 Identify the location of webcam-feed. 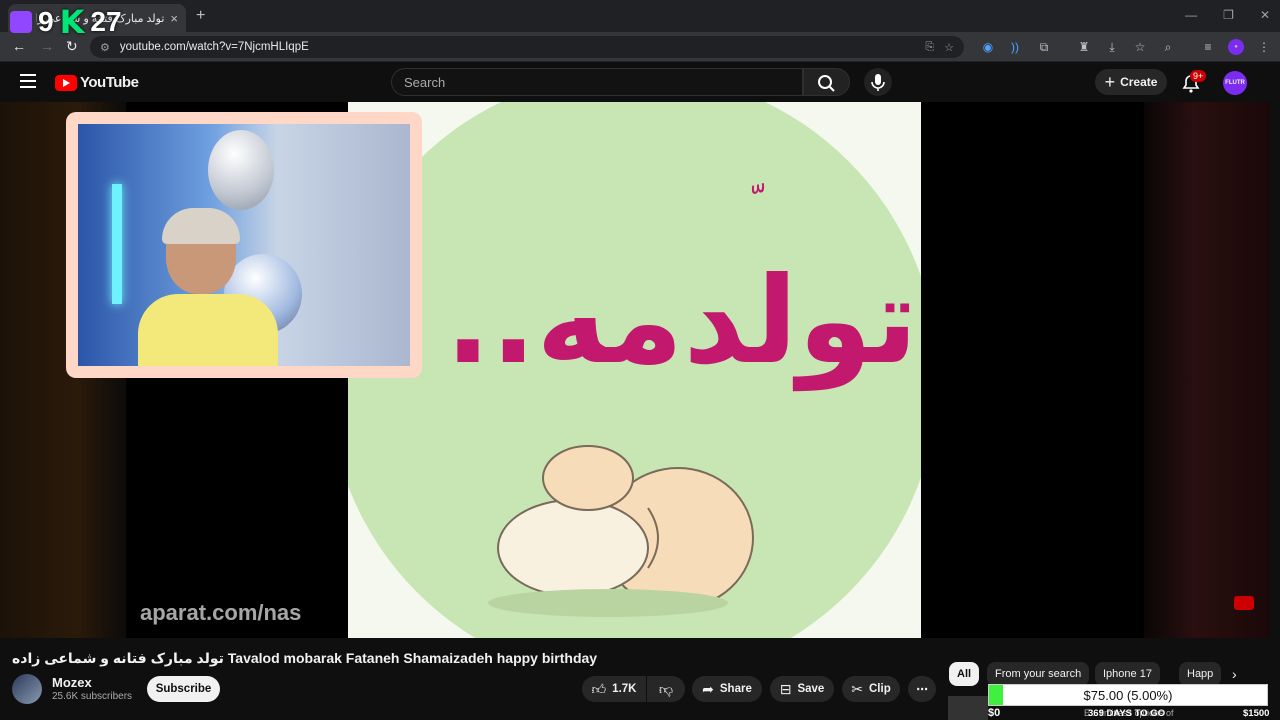
(244, 245).